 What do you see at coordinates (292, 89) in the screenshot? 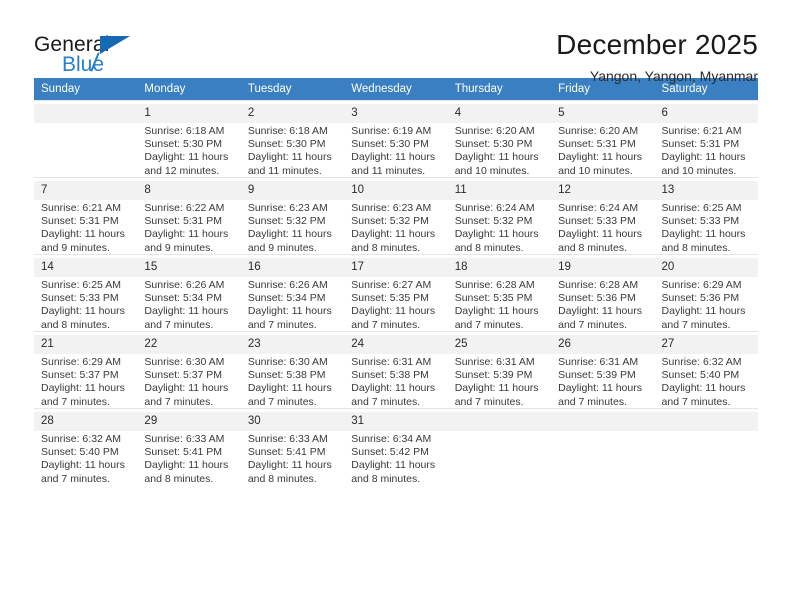
I see `weekday-header-tuesday: Tuesday` at bounding box center [292, 89].